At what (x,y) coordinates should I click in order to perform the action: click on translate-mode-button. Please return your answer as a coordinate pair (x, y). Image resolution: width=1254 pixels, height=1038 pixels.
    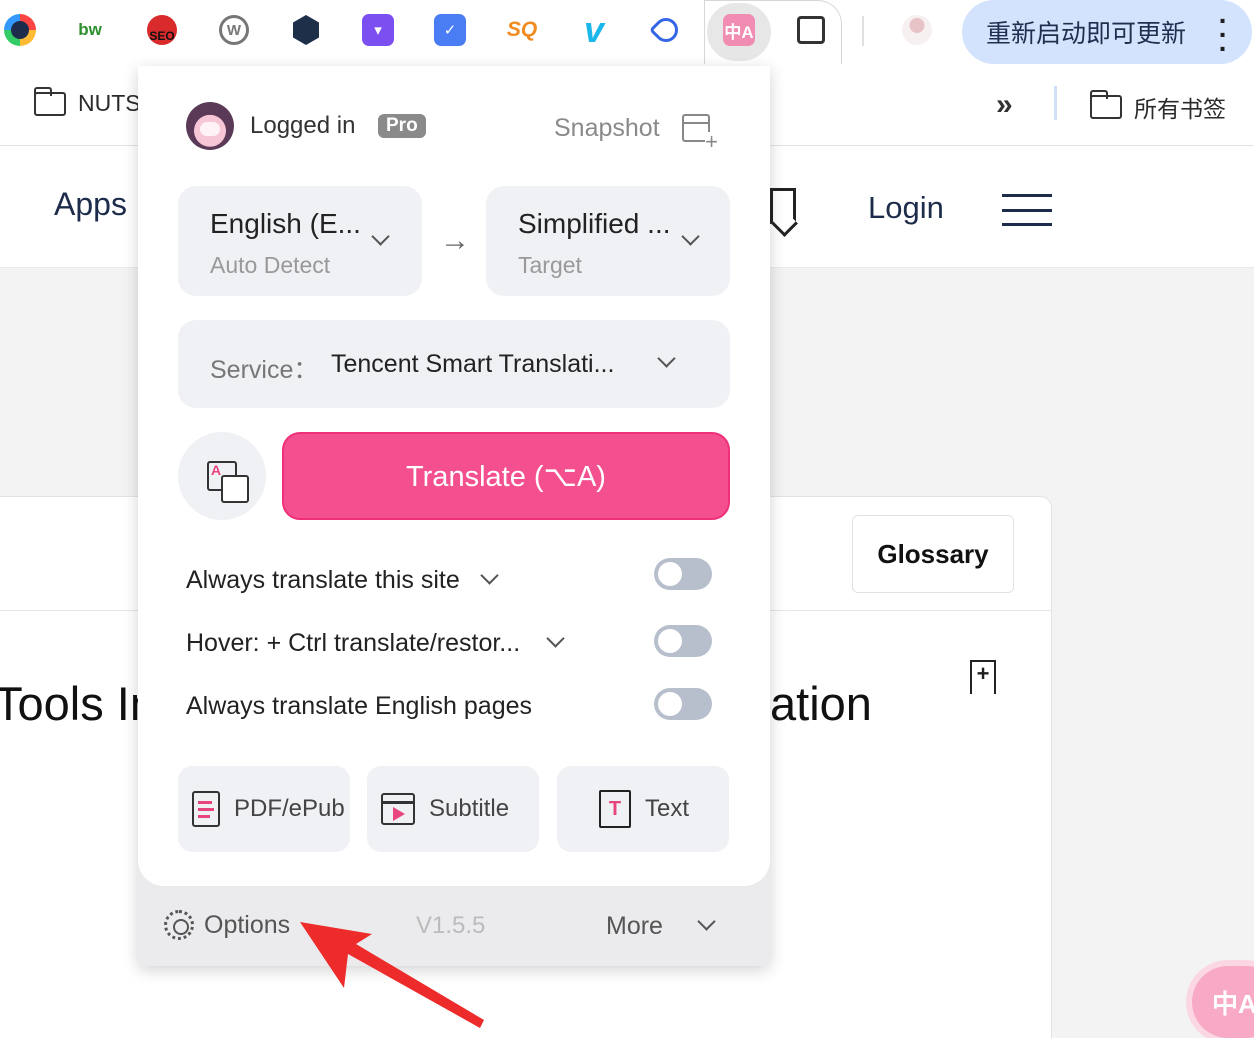
    Looking at the image, I should click on (222, 476).